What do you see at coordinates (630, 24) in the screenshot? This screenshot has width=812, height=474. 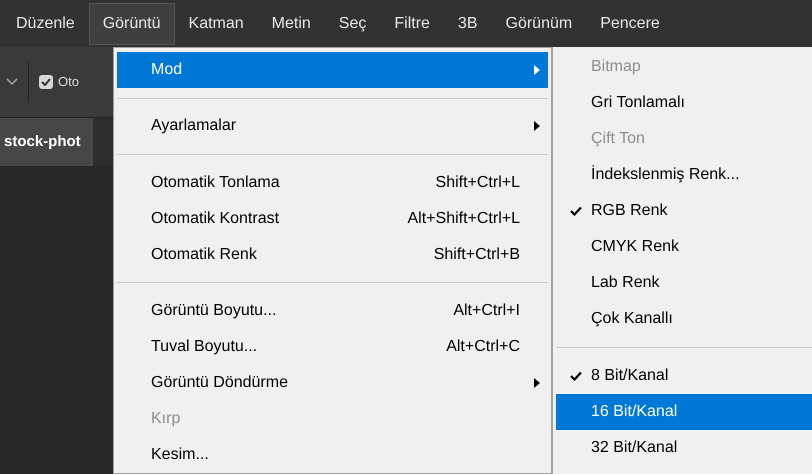 I see `menu-bar-item: Pencere` at bounding box center [630, 24].